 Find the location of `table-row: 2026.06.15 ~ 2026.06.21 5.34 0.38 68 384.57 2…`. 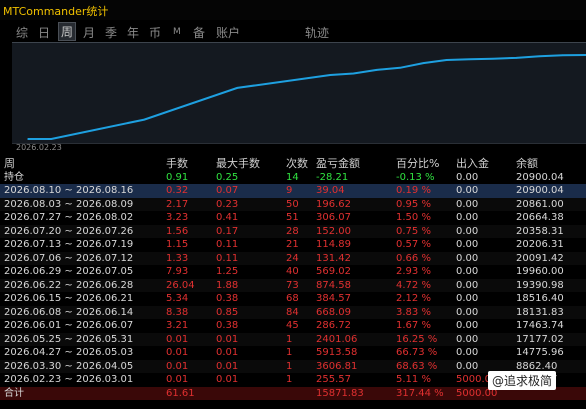

table-row: 2026.06.15 ~ 2026.06.21 5.34 0.38 68 384.57 2… is located at coordinates (293, 299).